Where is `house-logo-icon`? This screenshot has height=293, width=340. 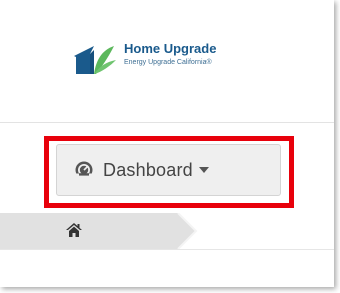
house-logo-icon is located at coordinates (95, 60).